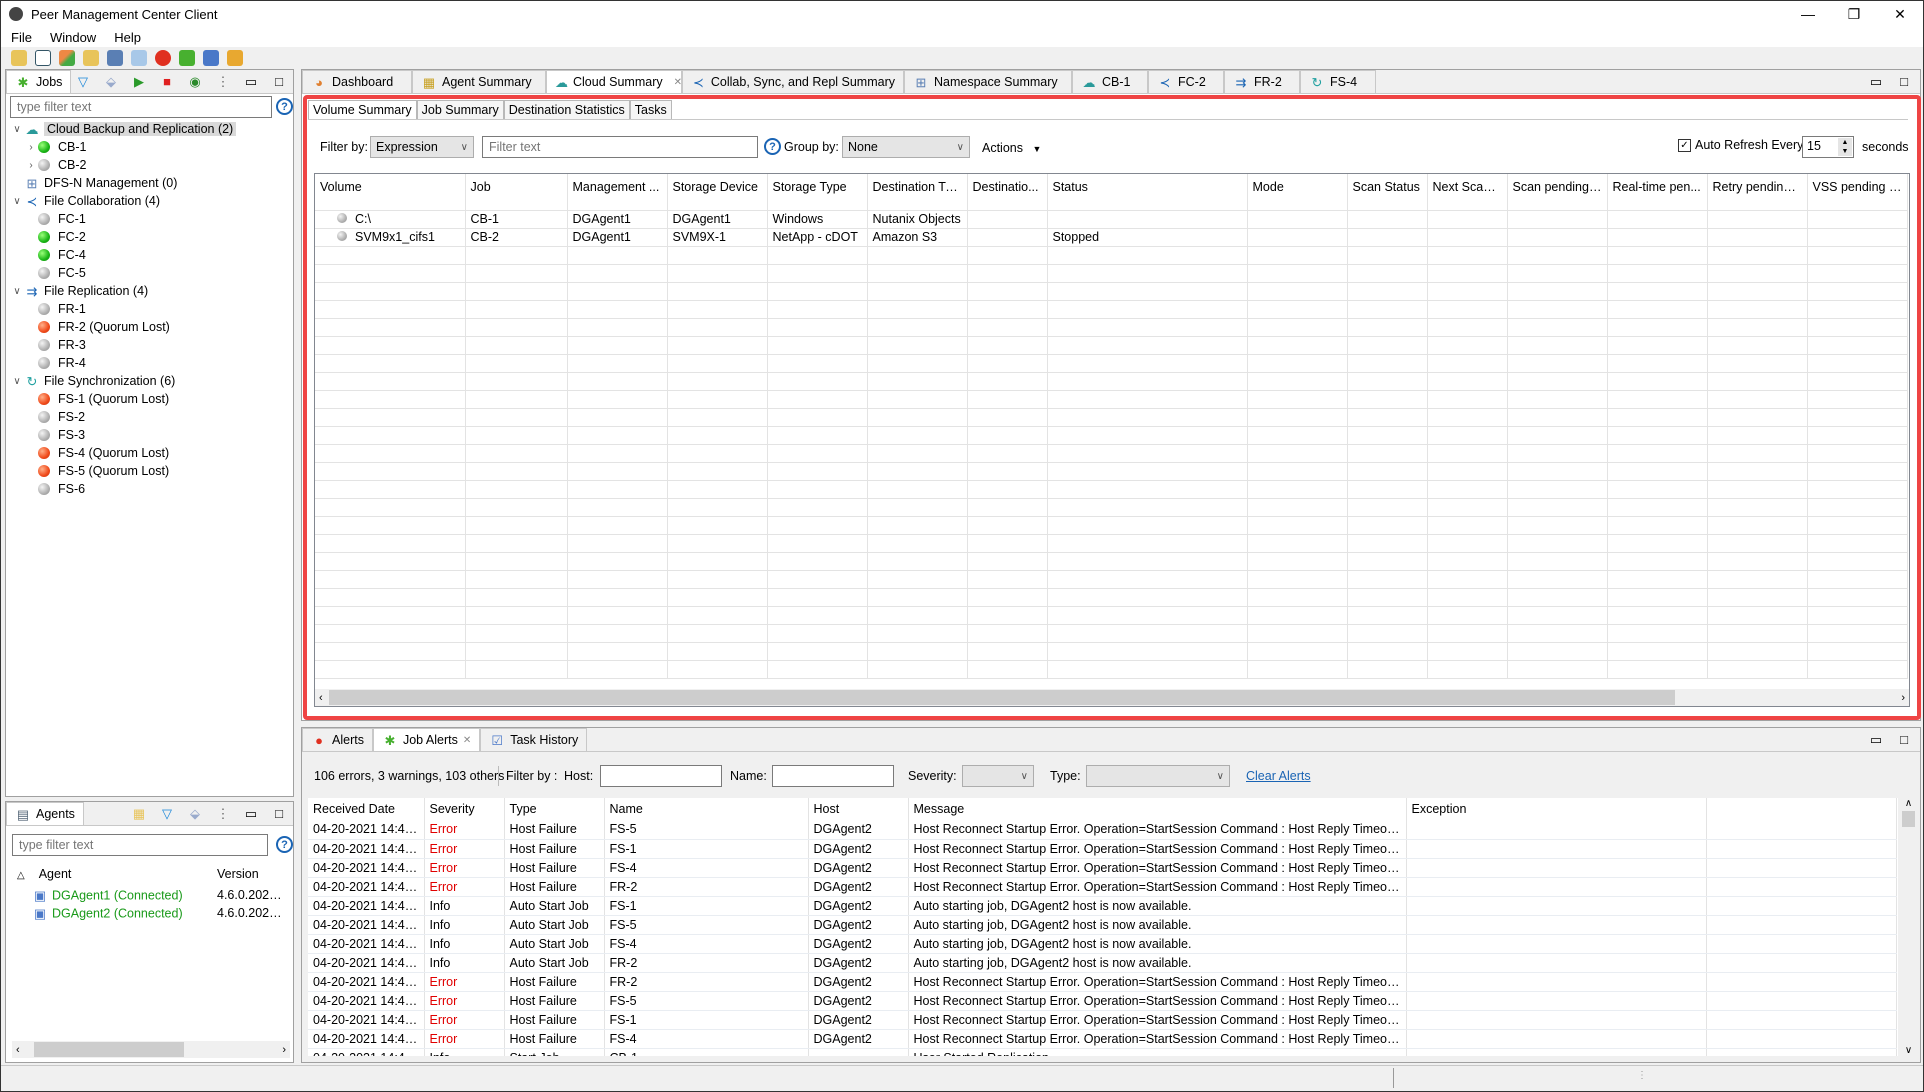  I want to click on column-header: Message, so click(1157, 809).